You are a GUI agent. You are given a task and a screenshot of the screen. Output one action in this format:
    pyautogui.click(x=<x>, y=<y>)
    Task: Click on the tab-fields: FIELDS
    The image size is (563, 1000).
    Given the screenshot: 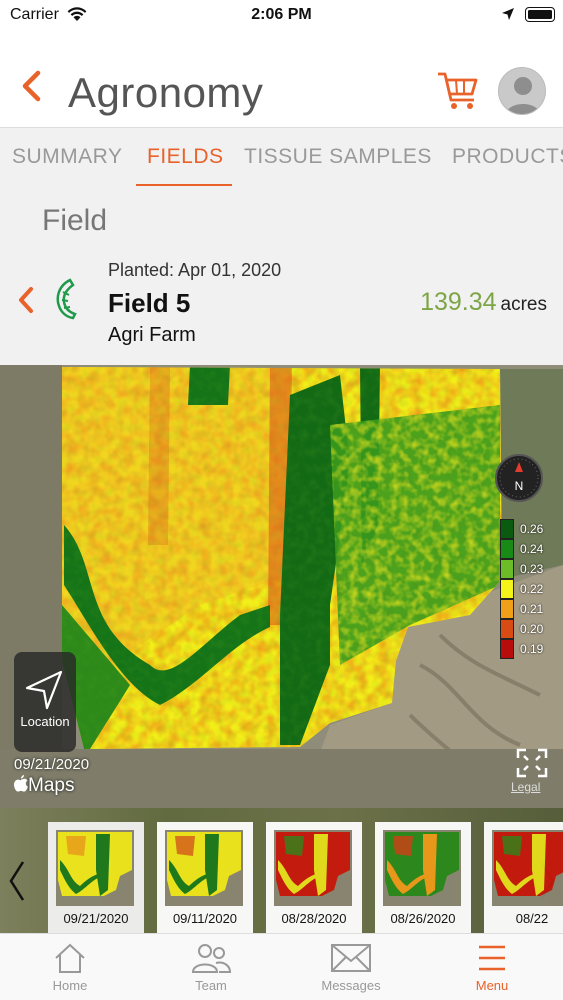 What is the action you would take?
    pyautogui.click(x=185, y=157)
    